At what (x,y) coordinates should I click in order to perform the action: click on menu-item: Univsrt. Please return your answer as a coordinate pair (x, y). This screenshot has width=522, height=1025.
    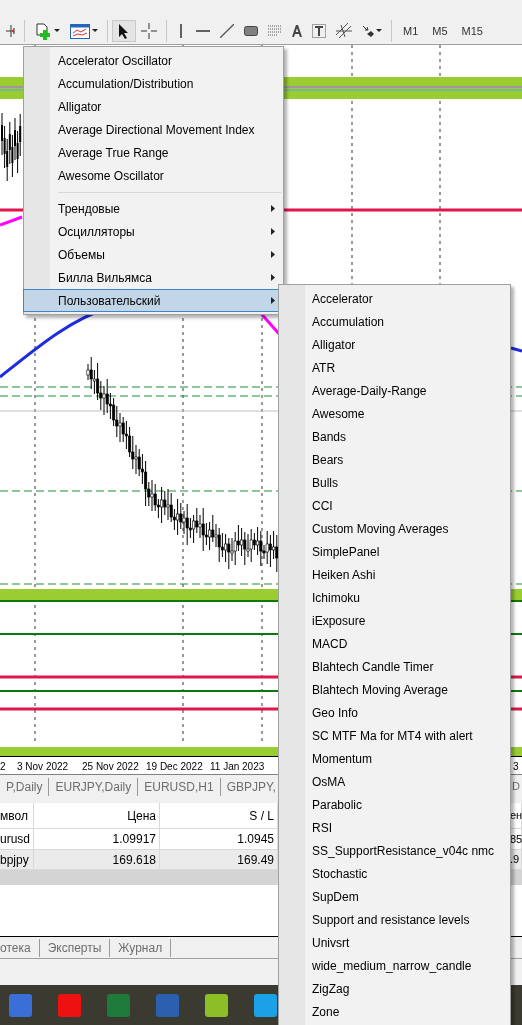
    Looking at the image, I should click on (394, 942).